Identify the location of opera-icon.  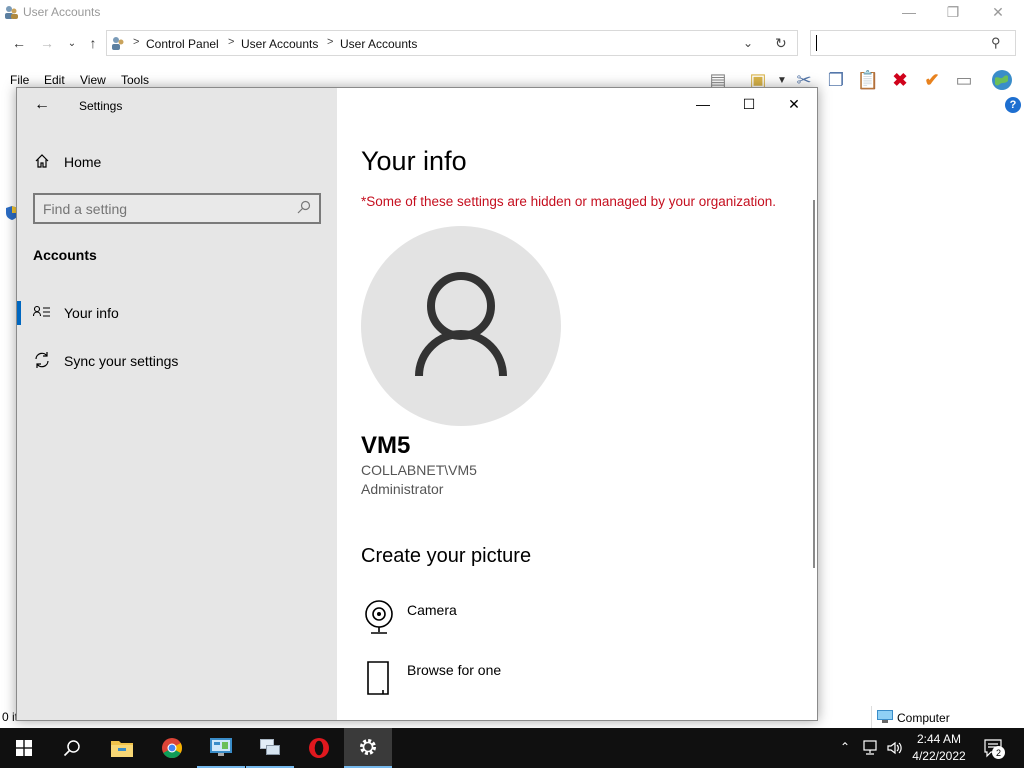
(319, 748).